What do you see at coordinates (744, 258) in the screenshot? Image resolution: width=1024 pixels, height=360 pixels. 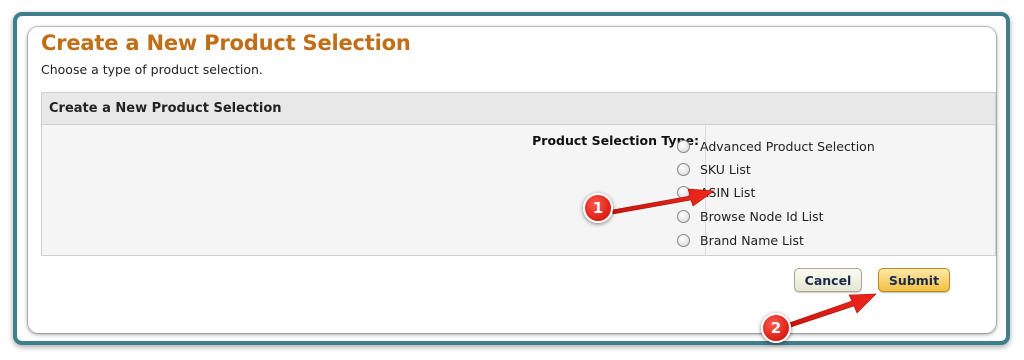 I see `annotation-arrows` at bounding box center [744, 258].